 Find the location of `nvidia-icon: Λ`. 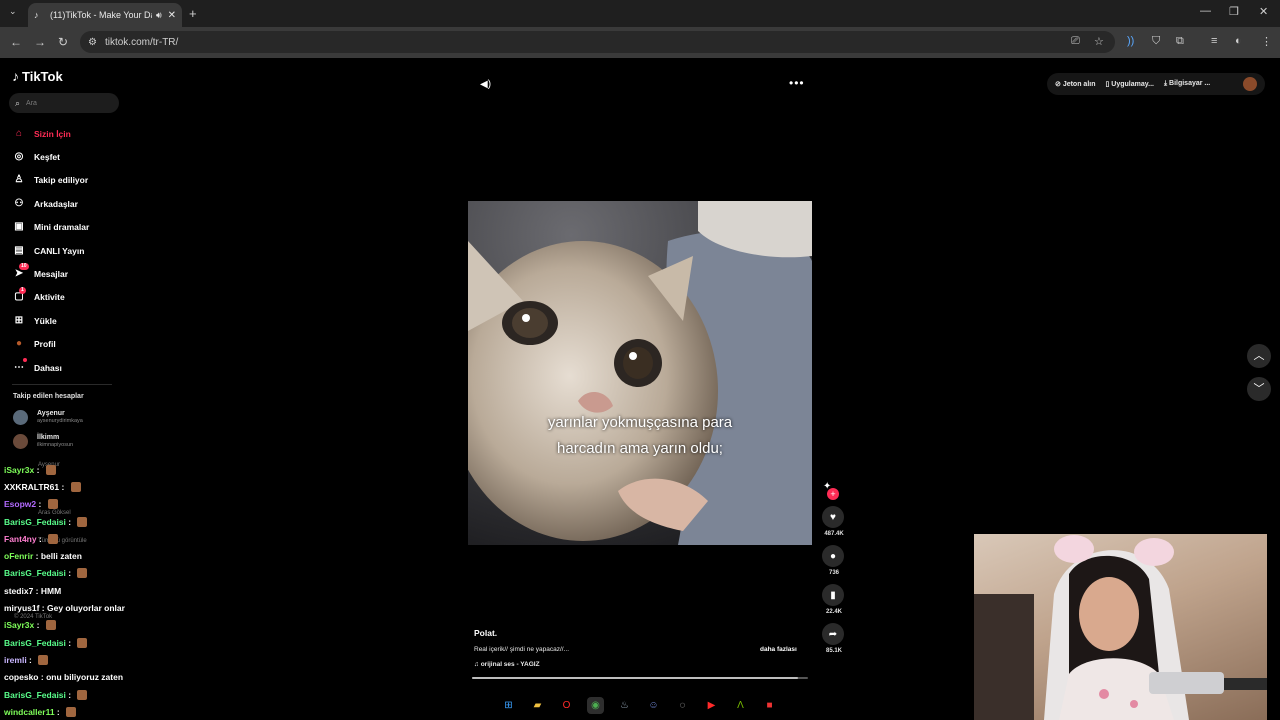

nvidia-icon: Λ is located at coordinates (740, 705).